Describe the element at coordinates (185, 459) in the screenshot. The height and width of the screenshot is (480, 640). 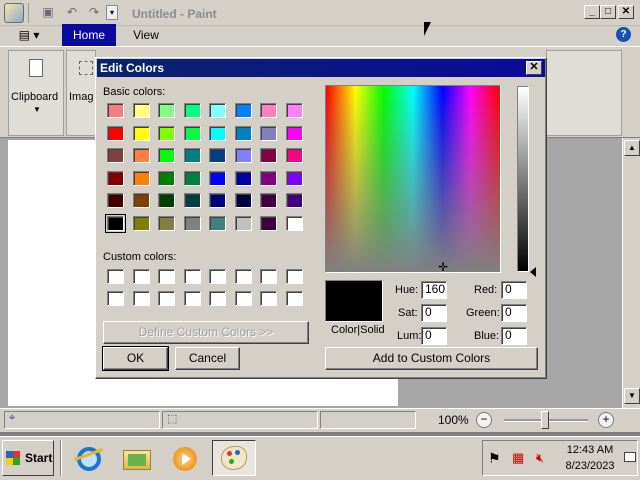
I see `media-player-icon` at that location.